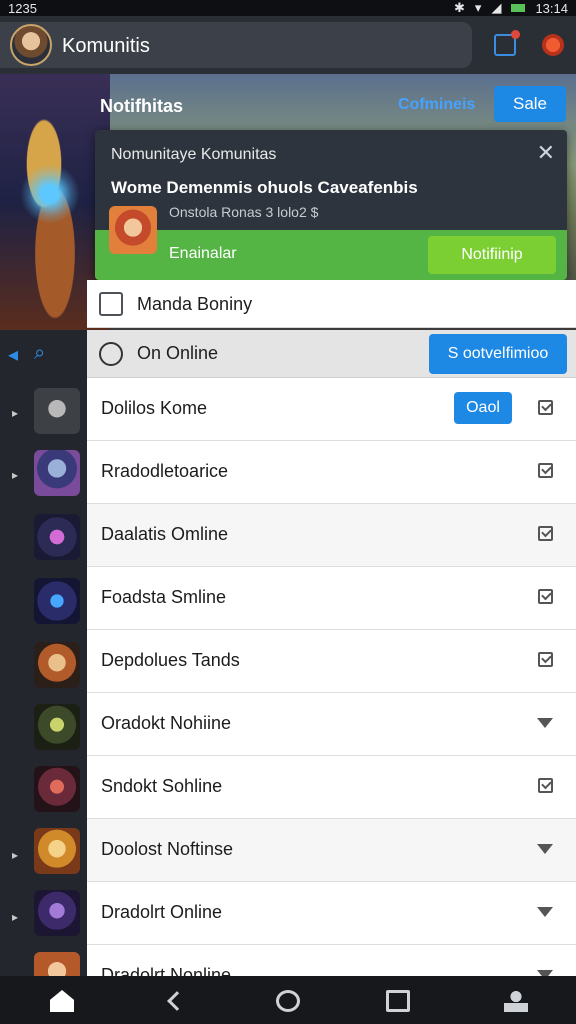  Describe the element at coordinates (498, 354) in the screenshot. I see `list-header-button: S ootvelfimioo` at that location.